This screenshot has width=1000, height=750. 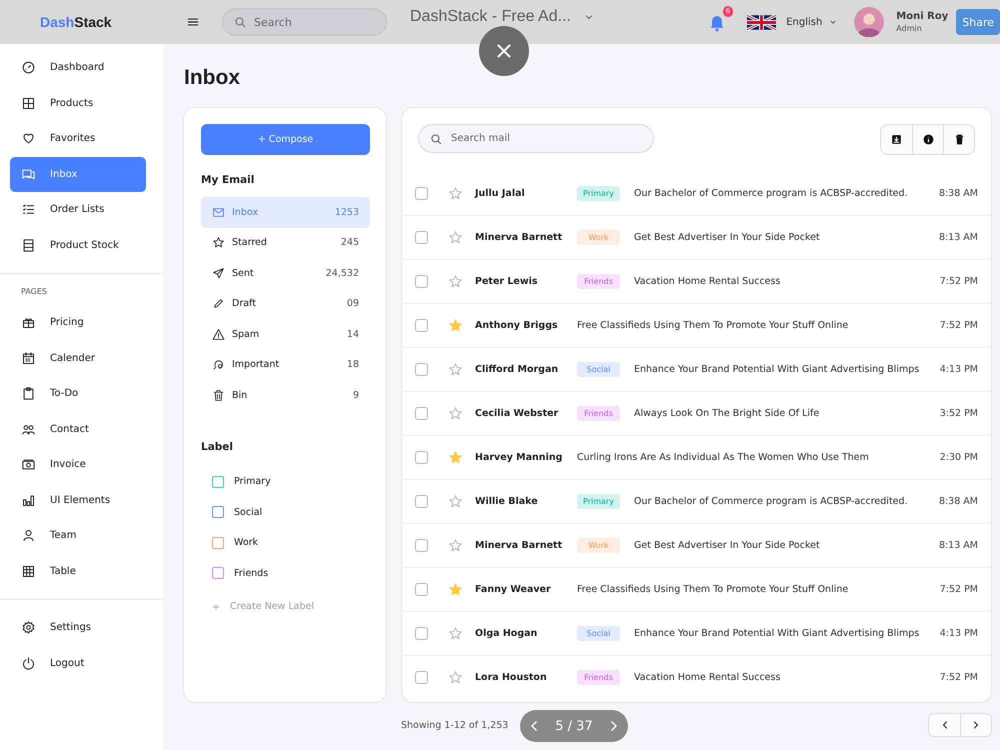 What do you see at coordinates (78, 628) in the screenshot?
I see `sidebar-item: Settings` at bounding box center [78, 628].